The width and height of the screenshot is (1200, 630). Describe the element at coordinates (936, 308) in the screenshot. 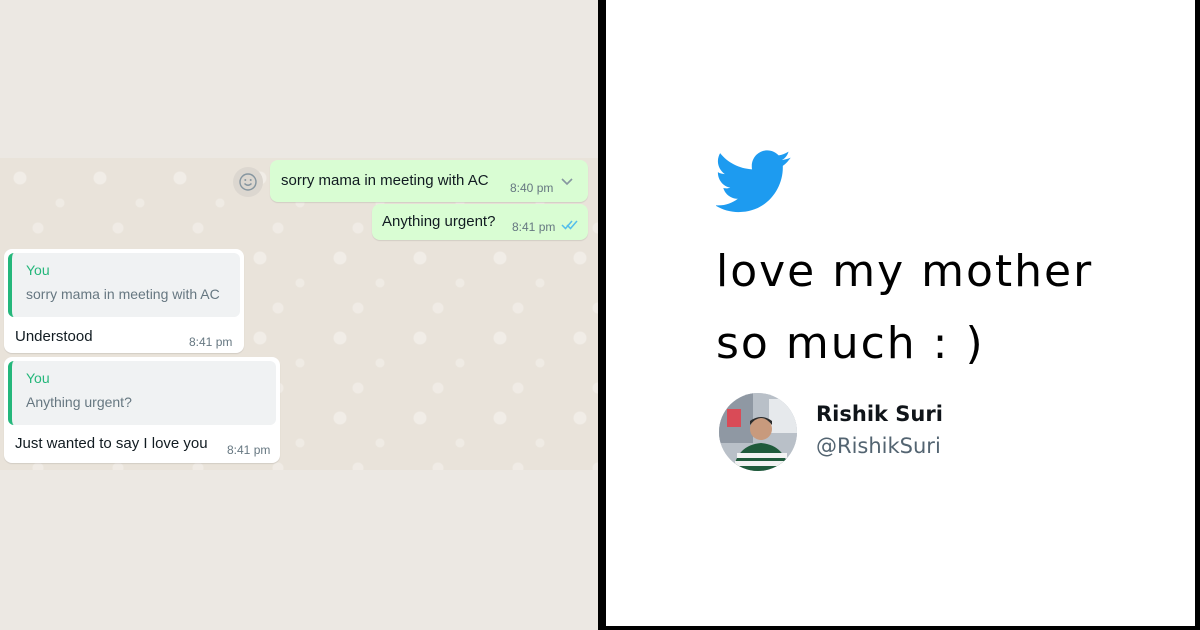

I see `tweet-text: love my mother so much : )` at that location.